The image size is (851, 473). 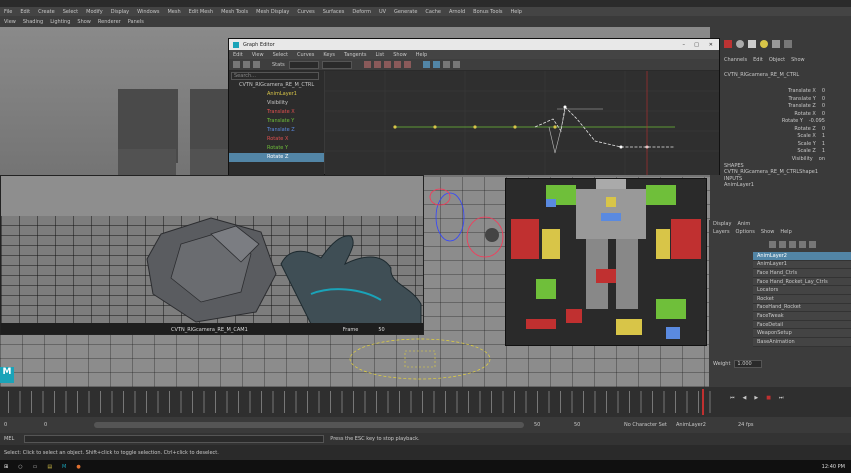 I want to click on graph-editor-title-bar: Graph Editor – □ ✕, so click(x=474, y=44).